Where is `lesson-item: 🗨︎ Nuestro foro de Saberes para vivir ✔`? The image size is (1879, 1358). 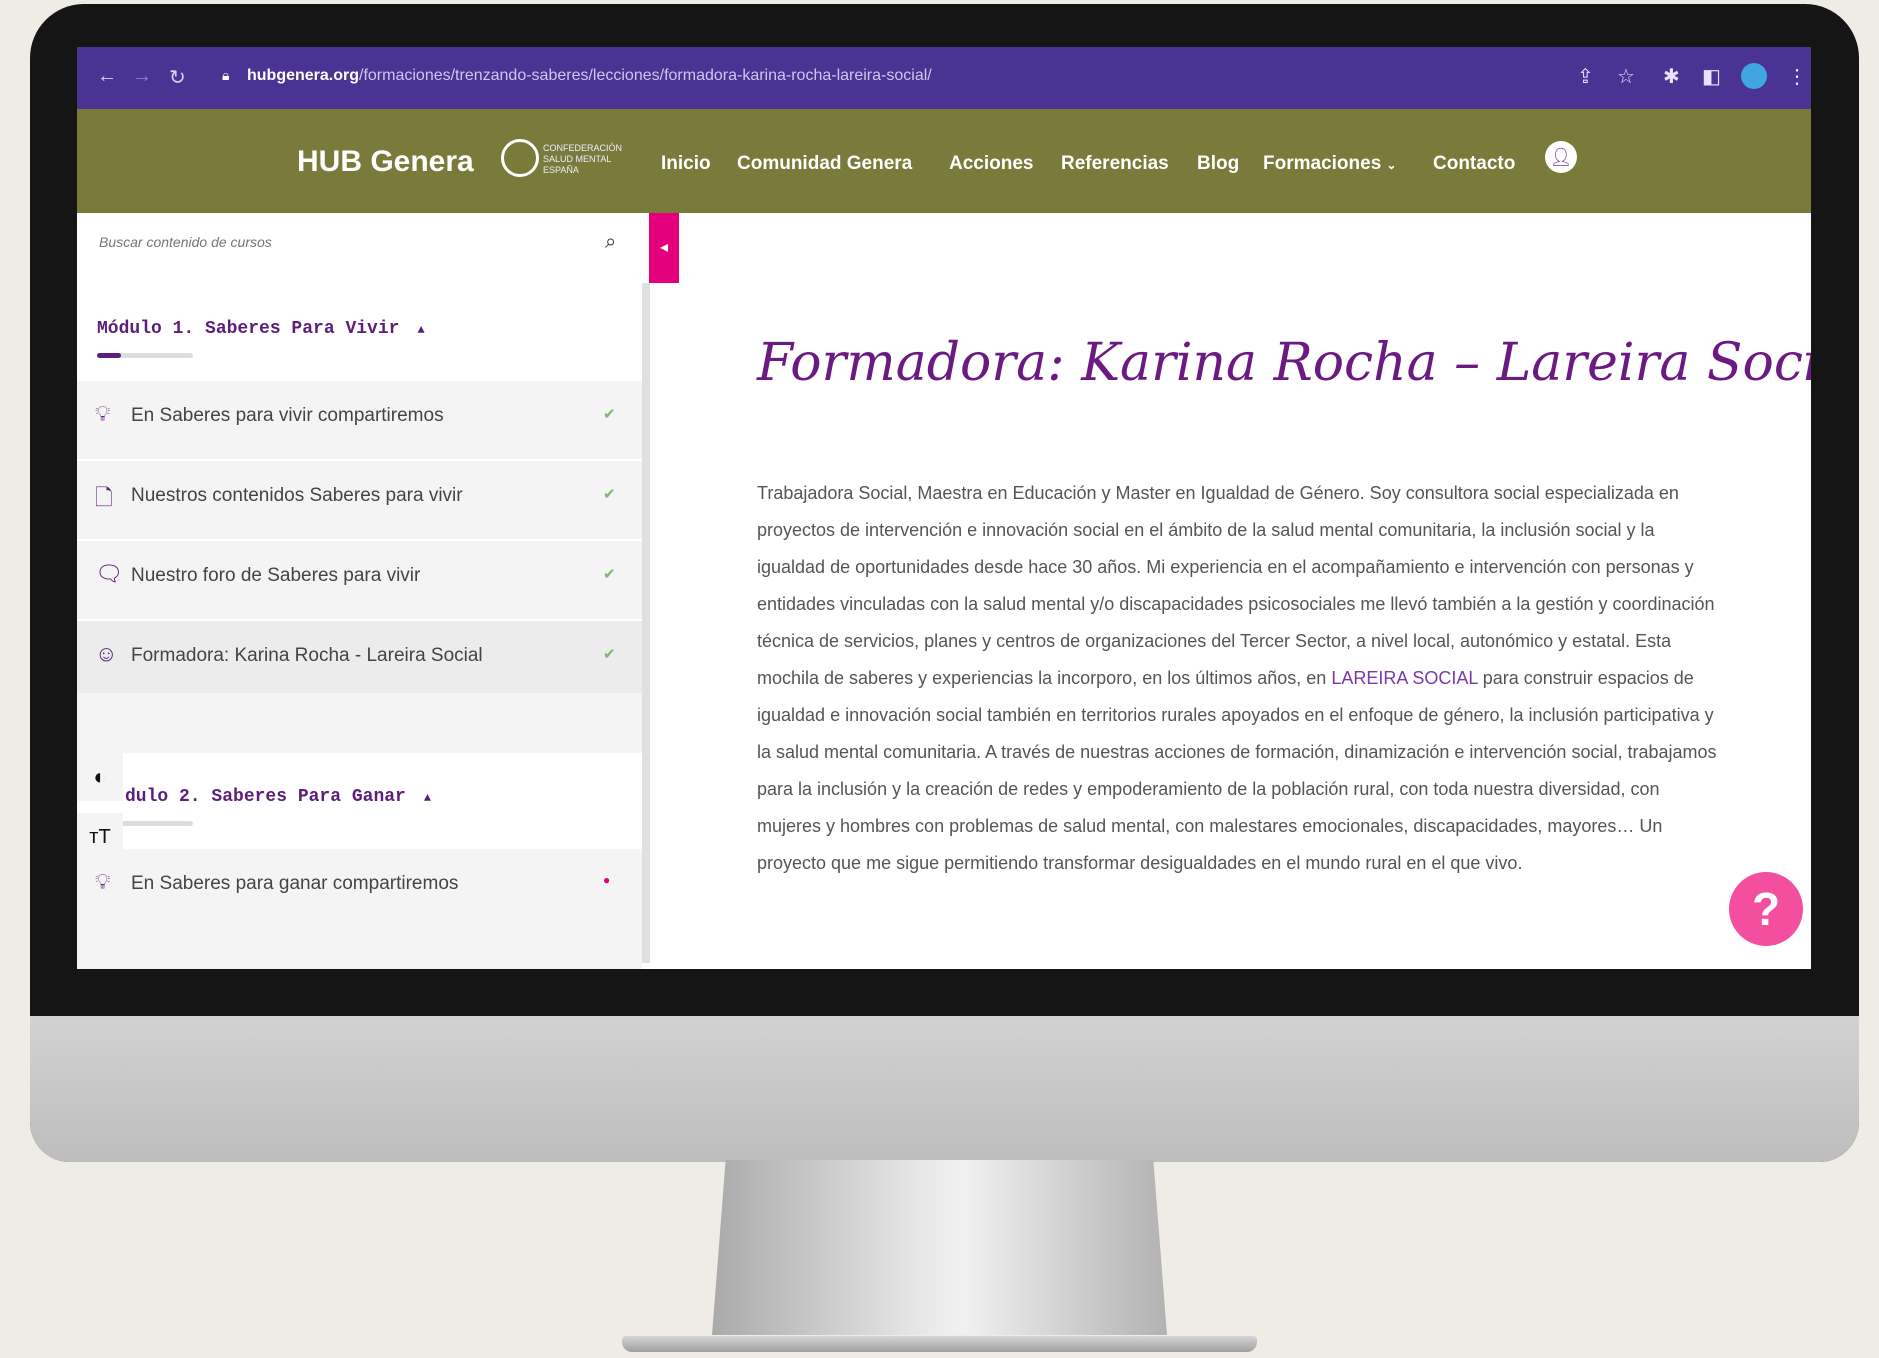 lesson-item: 🗨︎ Nuestro foro de Saberes para vivir ✔ is located at coordinates (359, 576).